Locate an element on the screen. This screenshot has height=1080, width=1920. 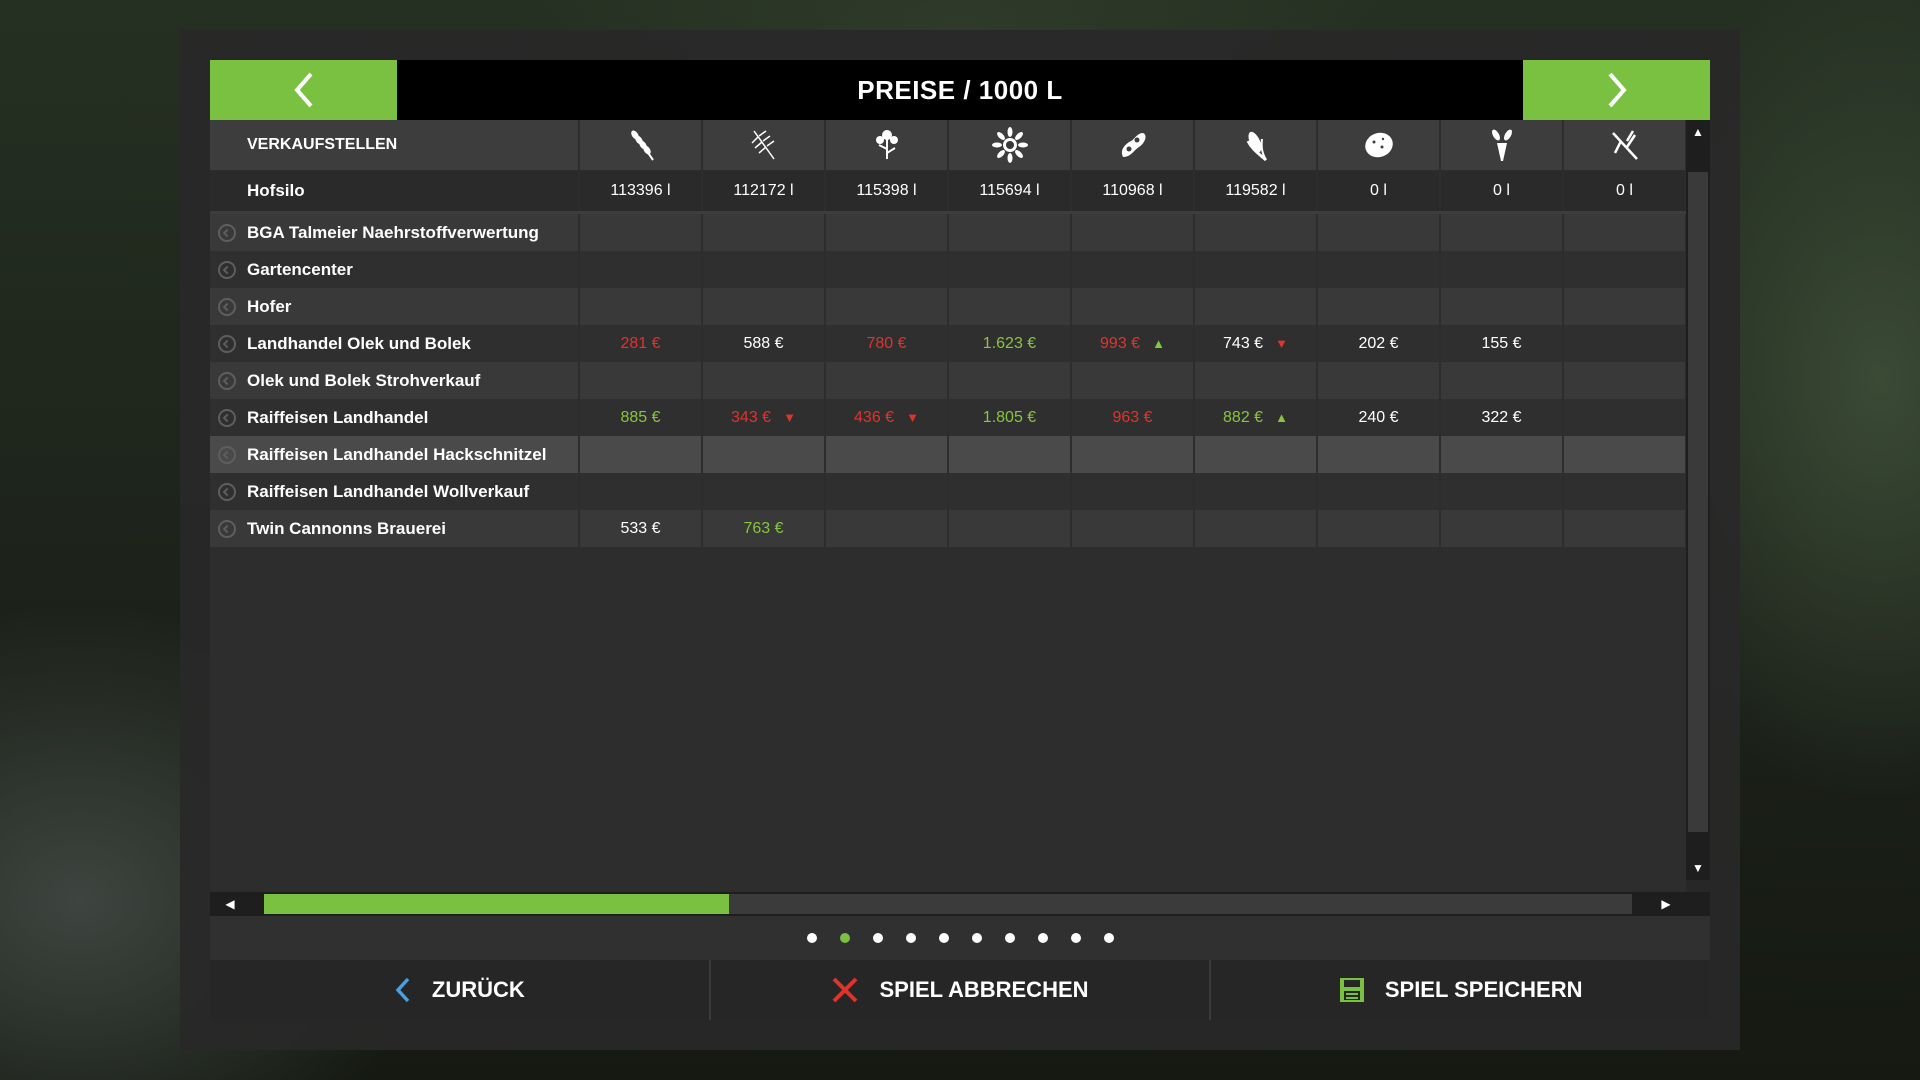
table-row: Hofer is located at coordinates (948, 306).